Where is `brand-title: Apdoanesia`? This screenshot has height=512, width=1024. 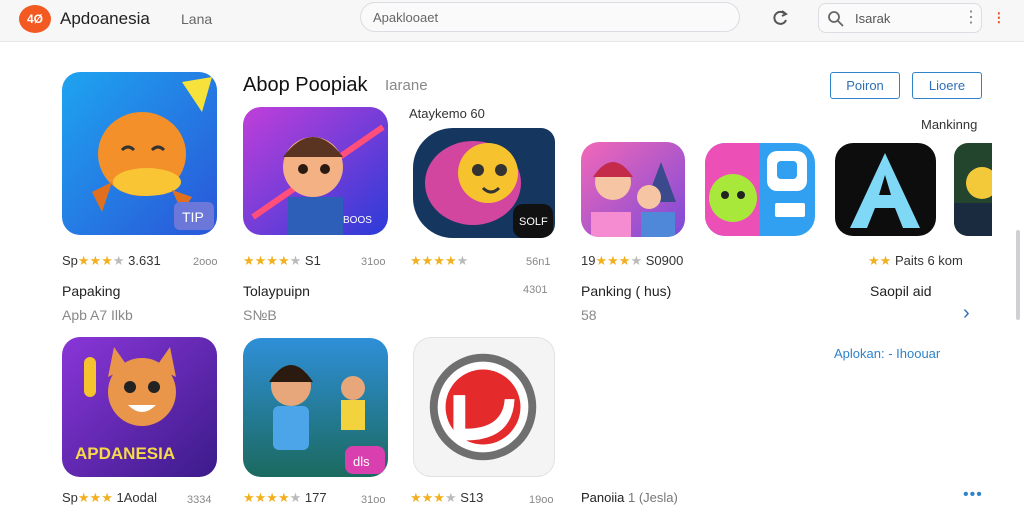 brand-title: Apdoanesia is located at coordinates (105, 18).